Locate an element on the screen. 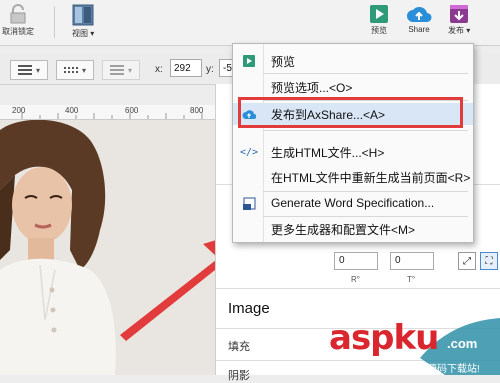  x-input: 292 is located at coordinates (186, 68).